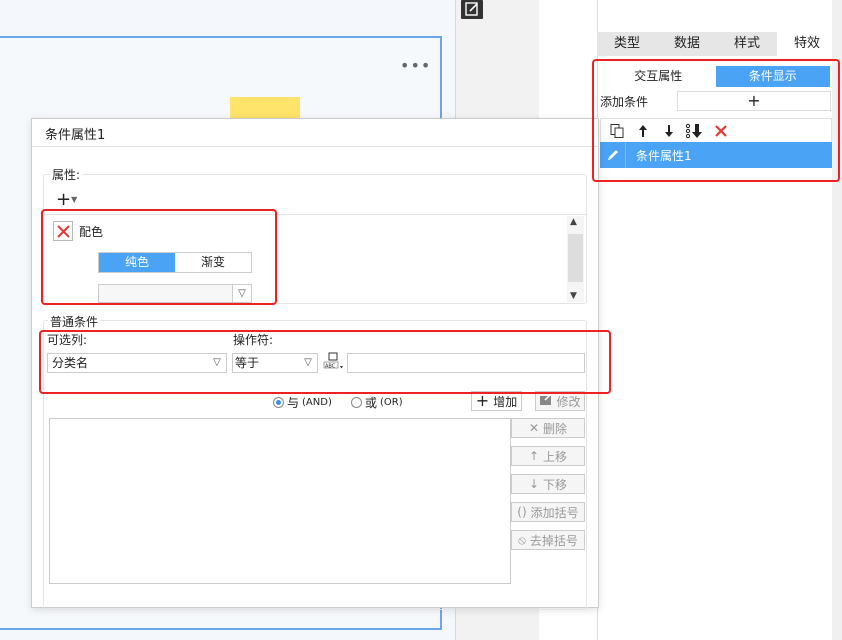  What do you see at coordinates (74, 199) in the screenshot?
I see `caret-down-icon: ▼` at bounding box center [74, 199].